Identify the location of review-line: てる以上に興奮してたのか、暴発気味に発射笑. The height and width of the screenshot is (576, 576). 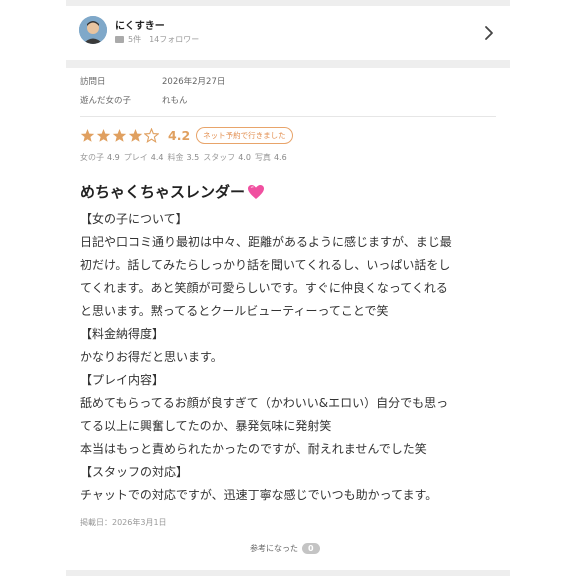
(206, 426).